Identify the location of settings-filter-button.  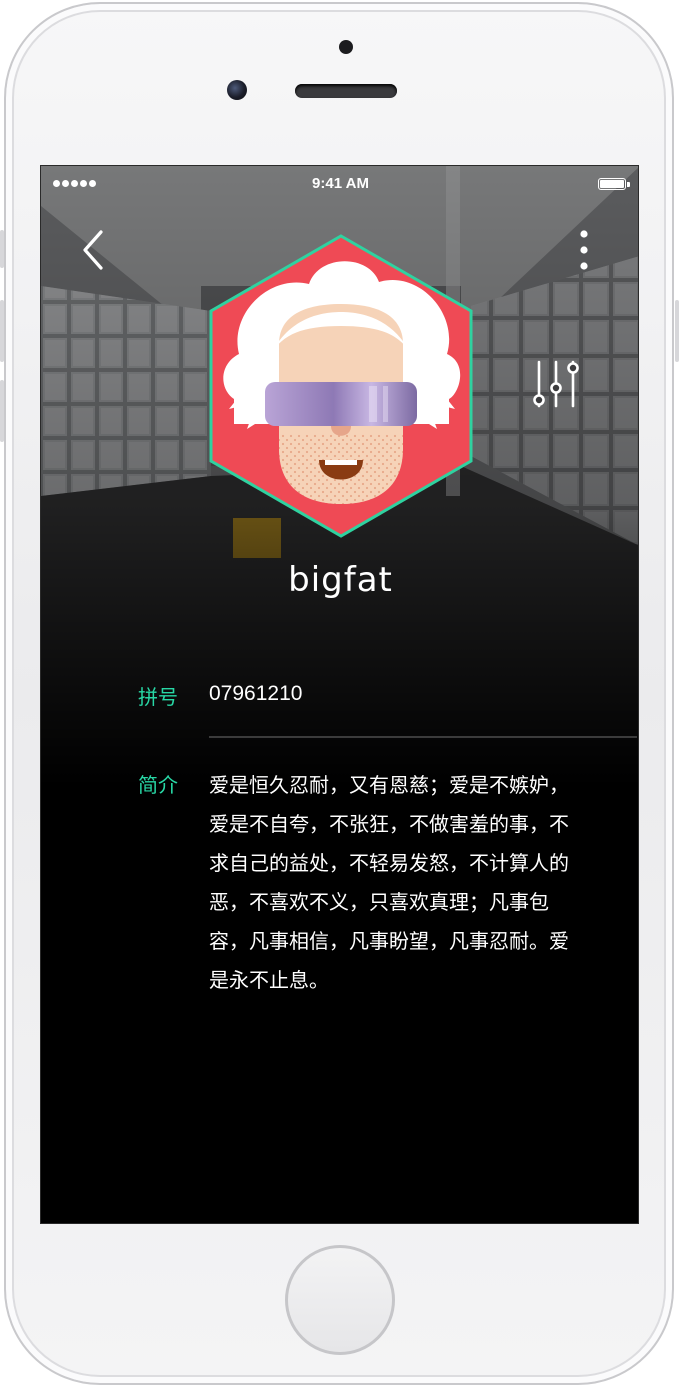
(556, 384).